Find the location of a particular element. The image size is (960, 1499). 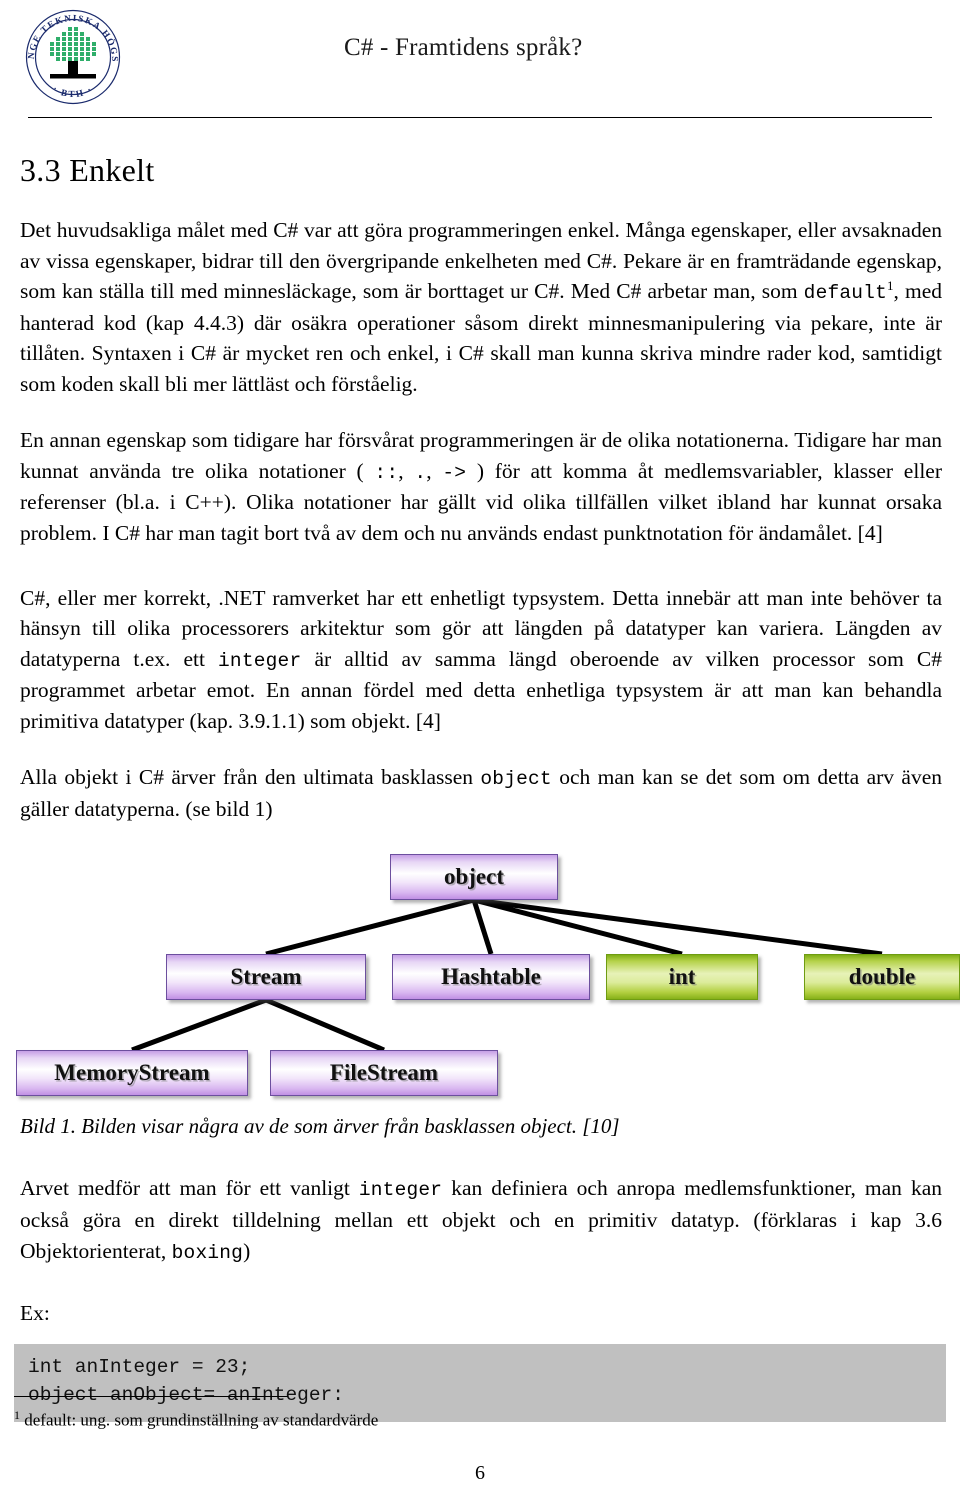

diagram-edge-stream-to-filestream is located at coordinates (325, 1025).